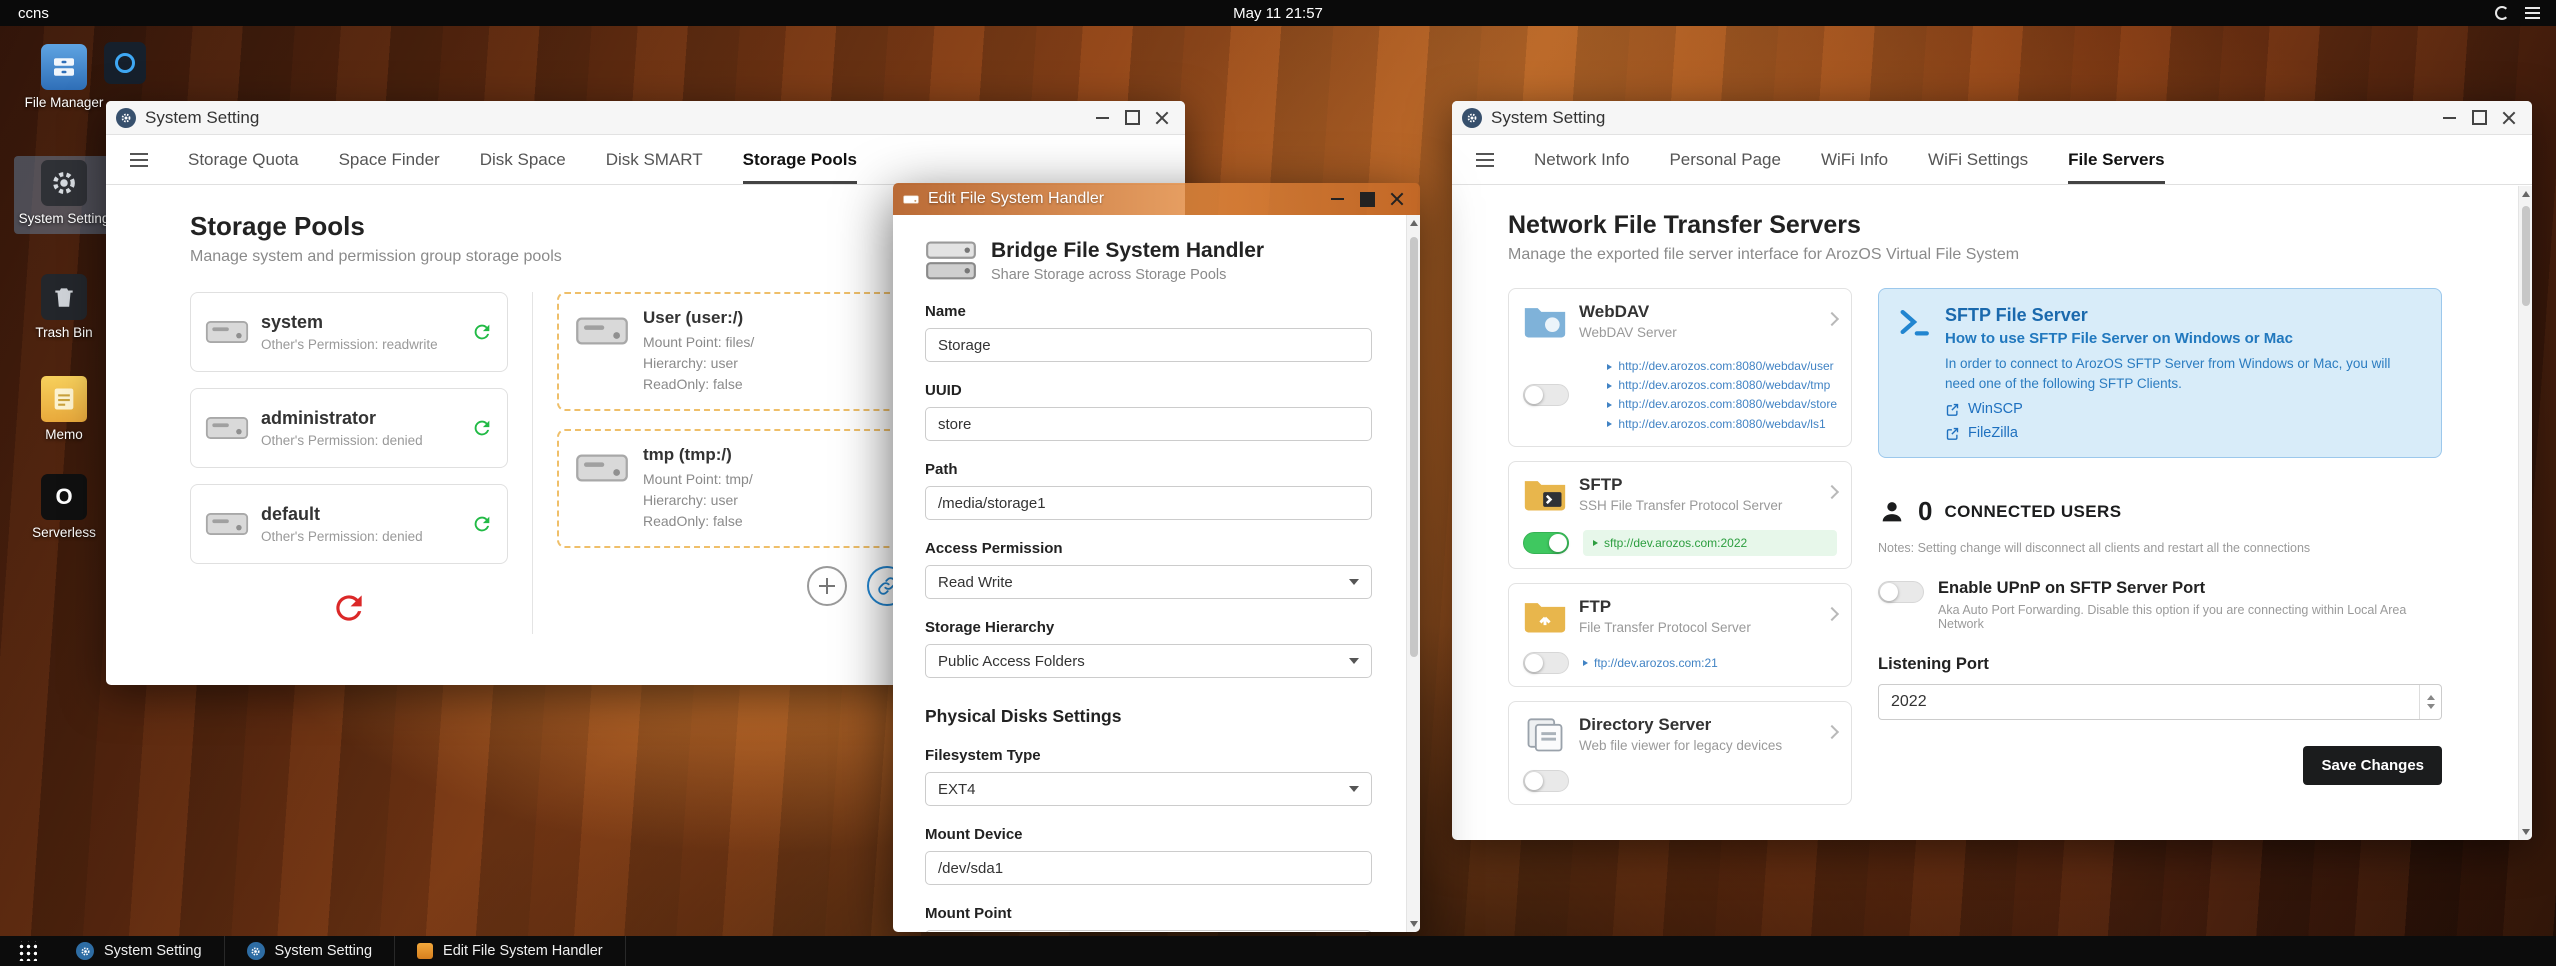  What do you see at coordinates (425, 951) in the screenshot?
I see `handler-app-icon` at bounding box center [425, 951].